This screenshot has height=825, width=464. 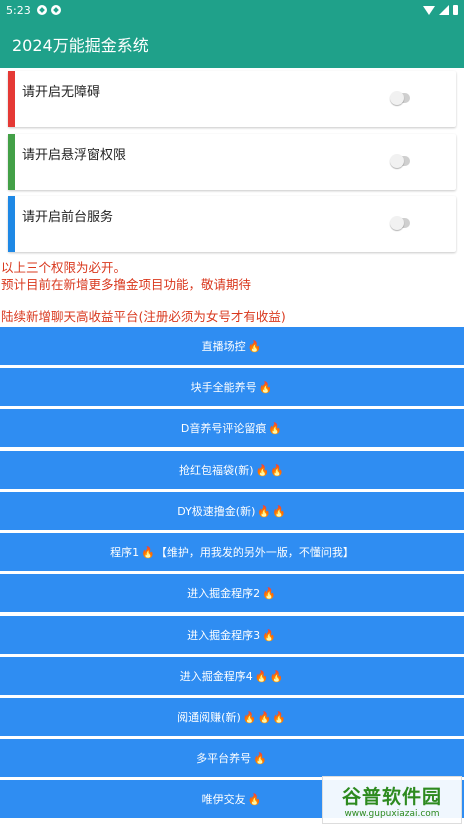 What do you see at coordinates (74, 155) in the screenshot?
I see `permission-label: 请开启悬浮窗权限` at bounding box center [74, 155].